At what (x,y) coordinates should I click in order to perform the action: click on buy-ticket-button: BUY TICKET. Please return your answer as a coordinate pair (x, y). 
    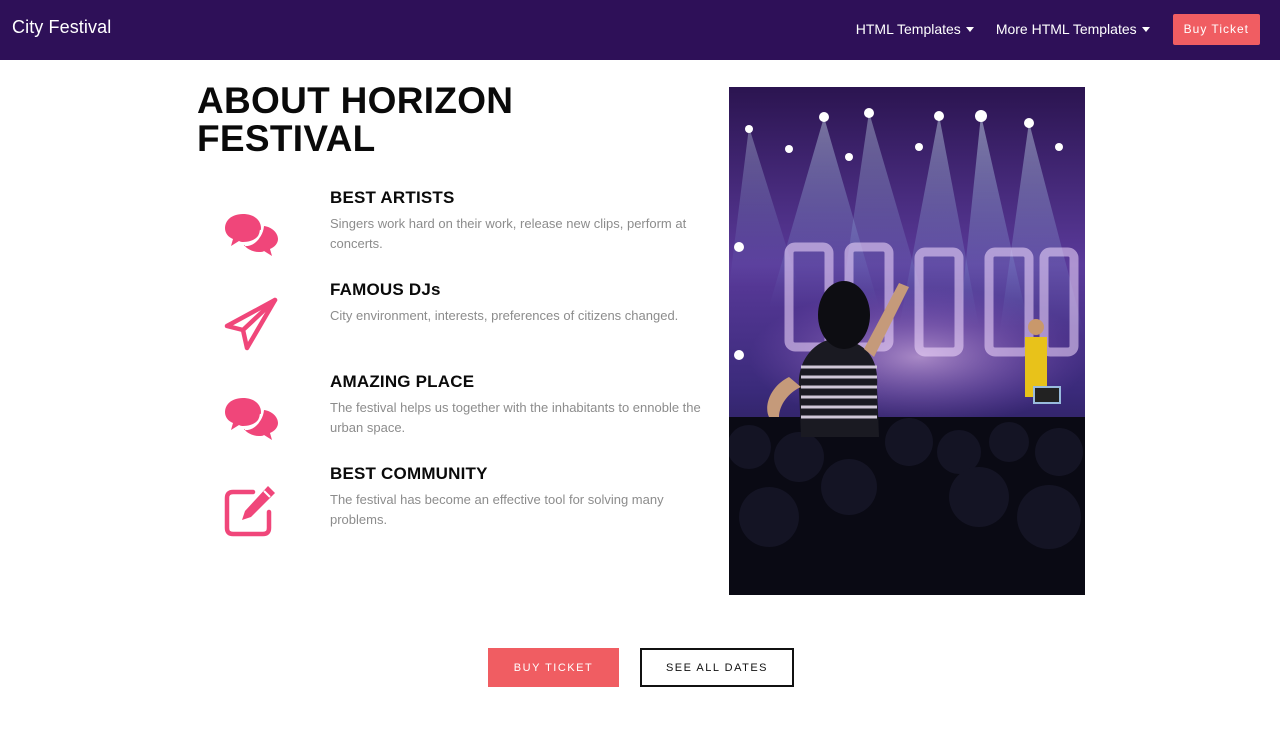
    Looking at the image, I should click on (553, 667).